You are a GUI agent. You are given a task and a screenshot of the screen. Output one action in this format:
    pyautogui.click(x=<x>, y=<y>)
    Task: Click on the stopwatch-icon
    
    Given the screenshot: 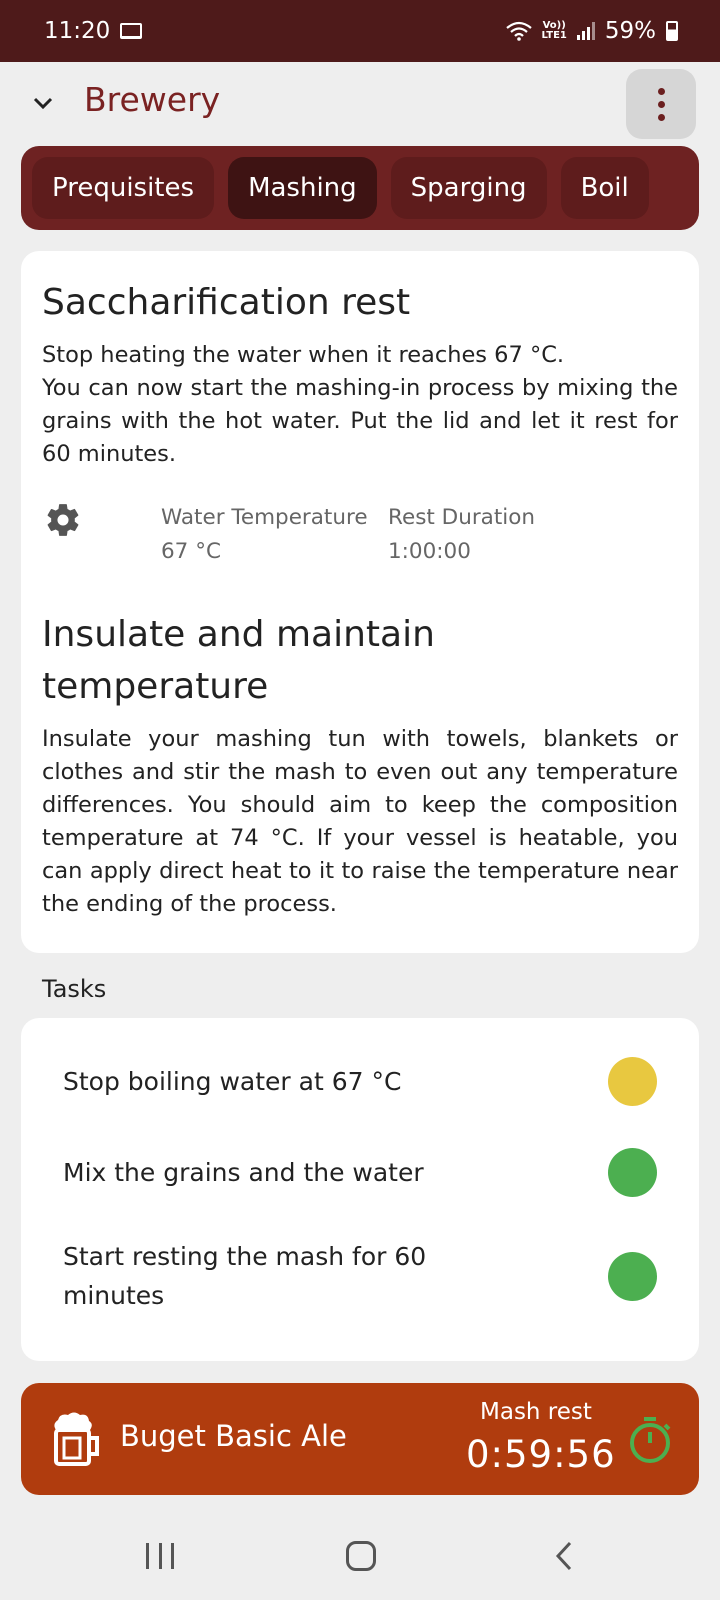 What is the action you would take?
    pyautogui.click(x=650, y=1440)
    